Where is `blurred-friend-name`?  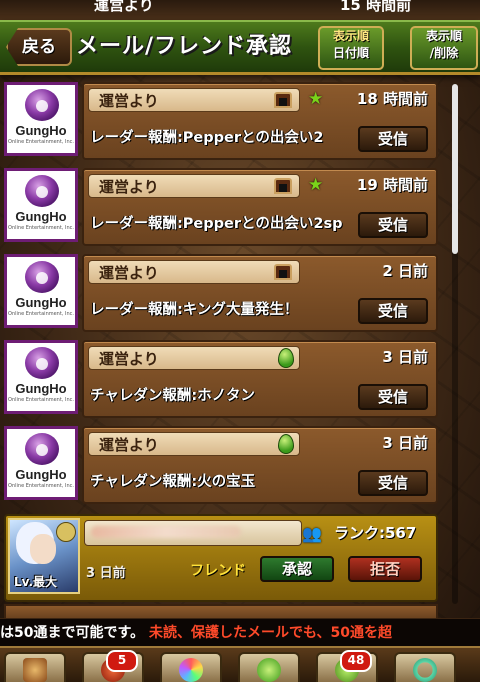 blurred-friend-name is located at coordinates (166, 532).